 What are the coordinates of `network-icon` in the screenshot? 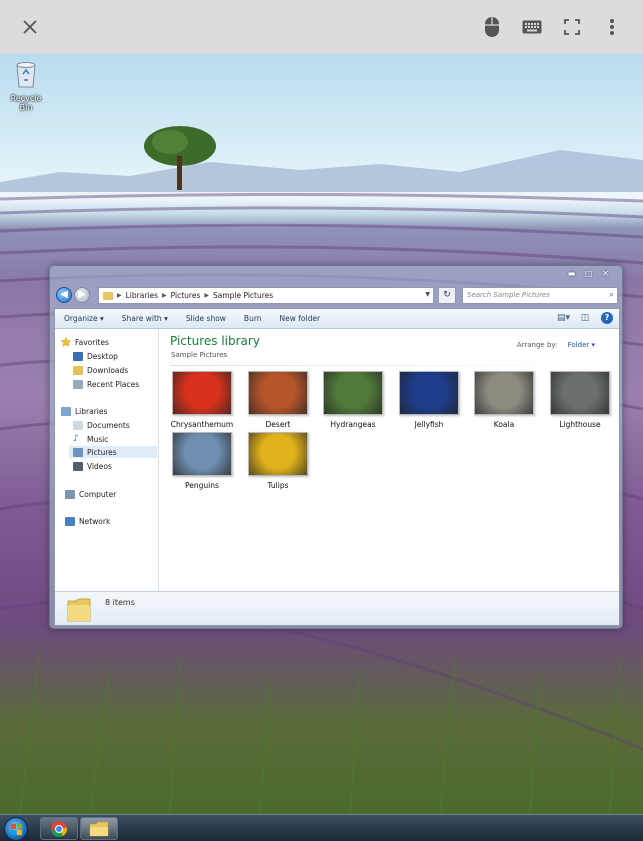 It's located at (70, 521).